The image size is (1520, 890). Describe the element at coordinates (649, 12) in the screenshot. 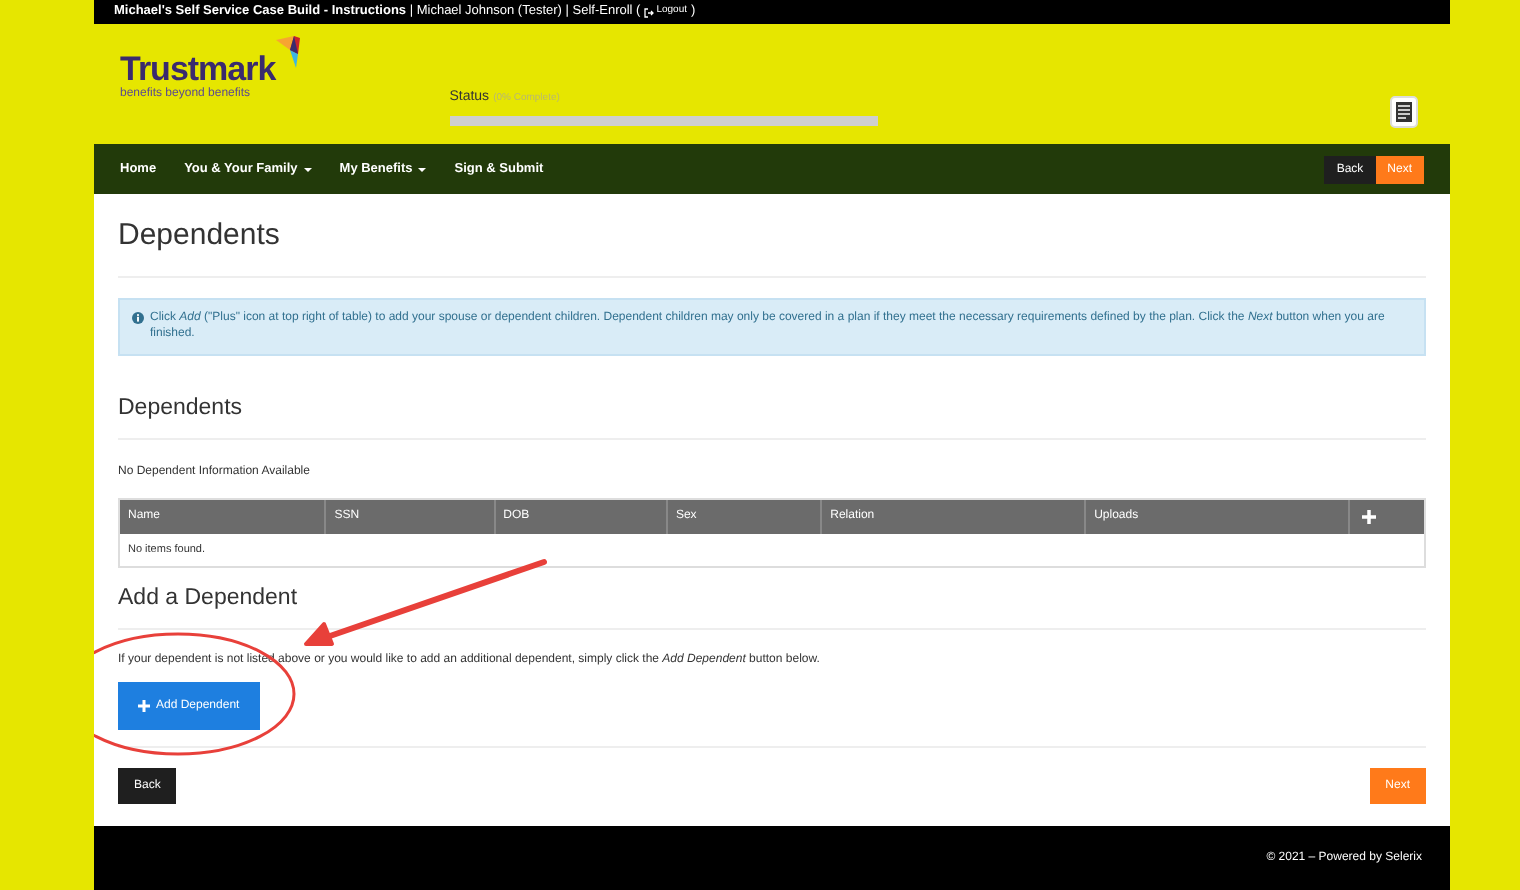

I see `logout-icon` at that location.